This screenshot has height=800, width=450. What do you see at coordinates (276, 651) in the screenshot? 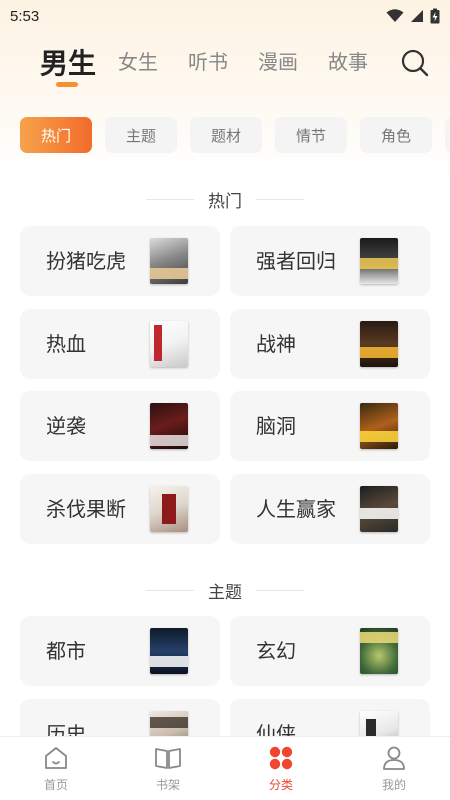
I see `category-label: 玄幻` at bounding box center [276, 651].